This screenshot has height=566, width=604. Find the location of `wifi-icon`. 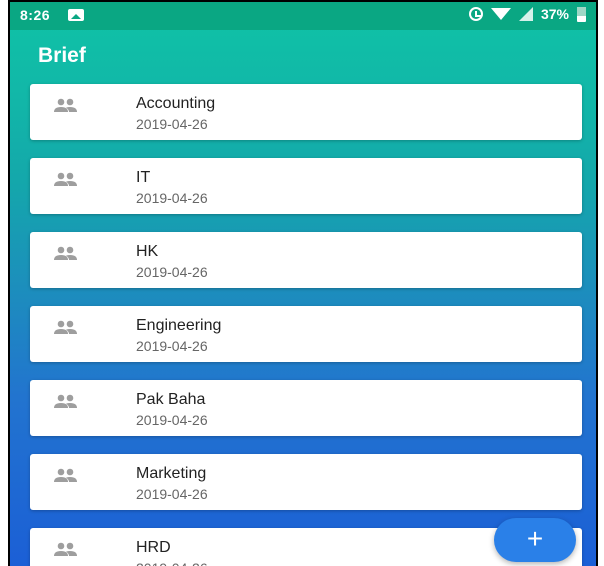

wifi-icon is located at coordinates (500, 14).